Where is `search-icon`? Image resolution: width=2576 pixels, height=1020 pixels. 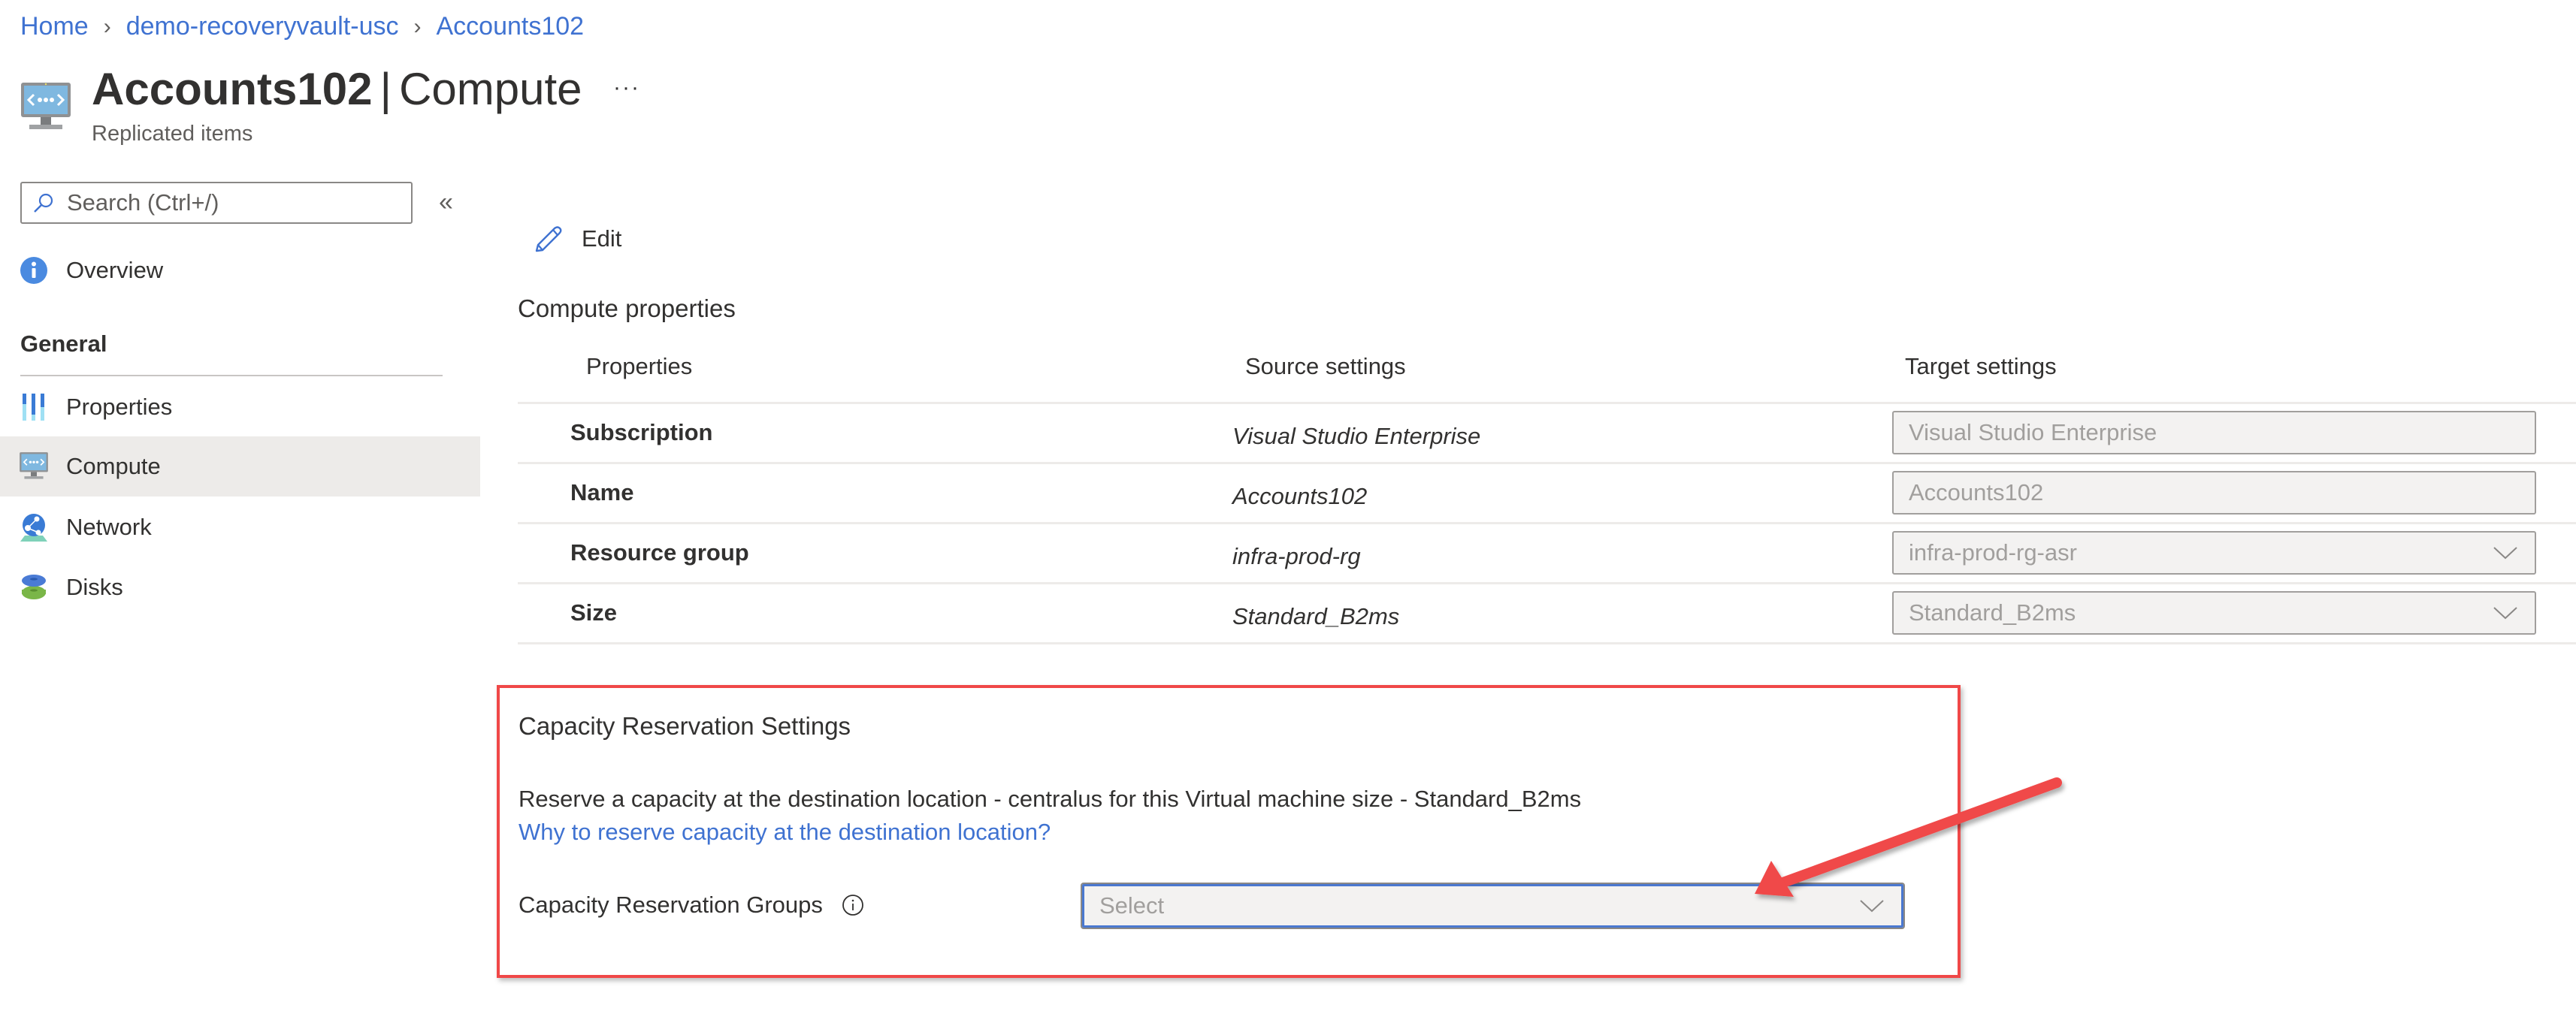 search-icon is located at coordinates (44, 203).